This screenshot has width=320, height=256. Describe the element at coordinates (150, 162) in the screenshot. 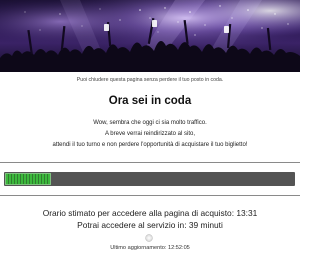

I see `divider-top` at that location.